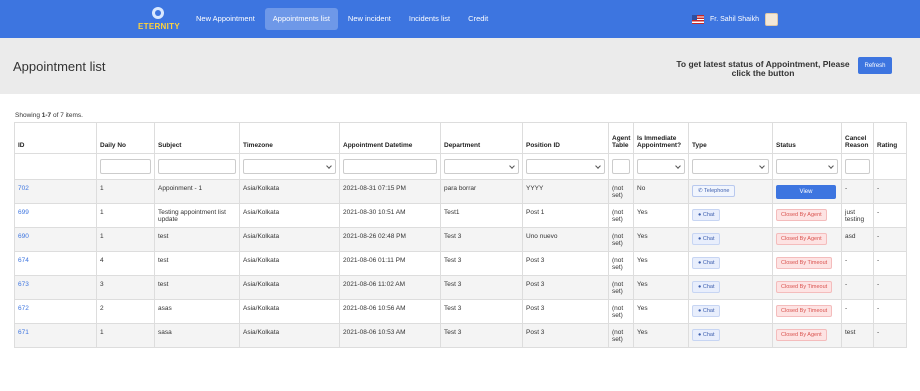  I want to click on filter-cell-agent, so click(621, 166).